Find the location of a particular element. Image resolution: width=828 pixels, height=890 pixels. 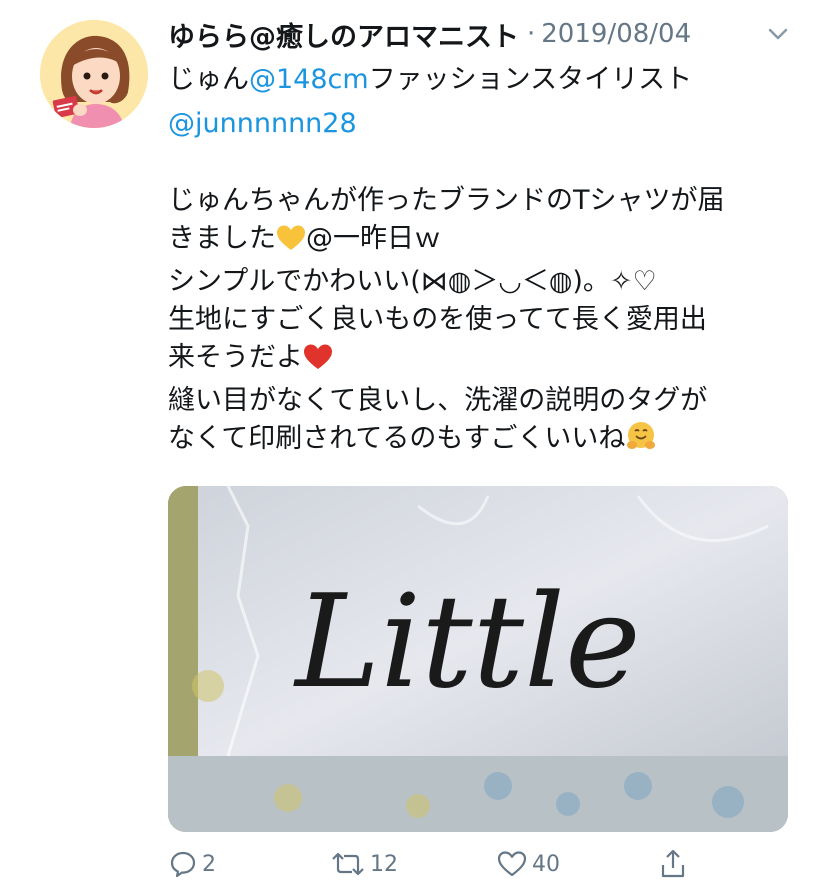

retweet-button: 12 is located at coordinates (364, 864).